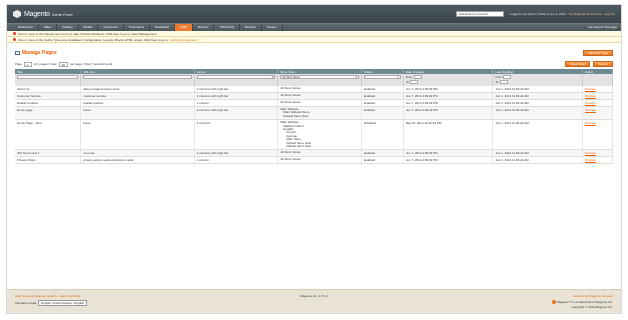  What do you see at coordinates (28, 103) in the screenshot?
I see `title-value: Enable Cookies` at bounding box center [28, 103].